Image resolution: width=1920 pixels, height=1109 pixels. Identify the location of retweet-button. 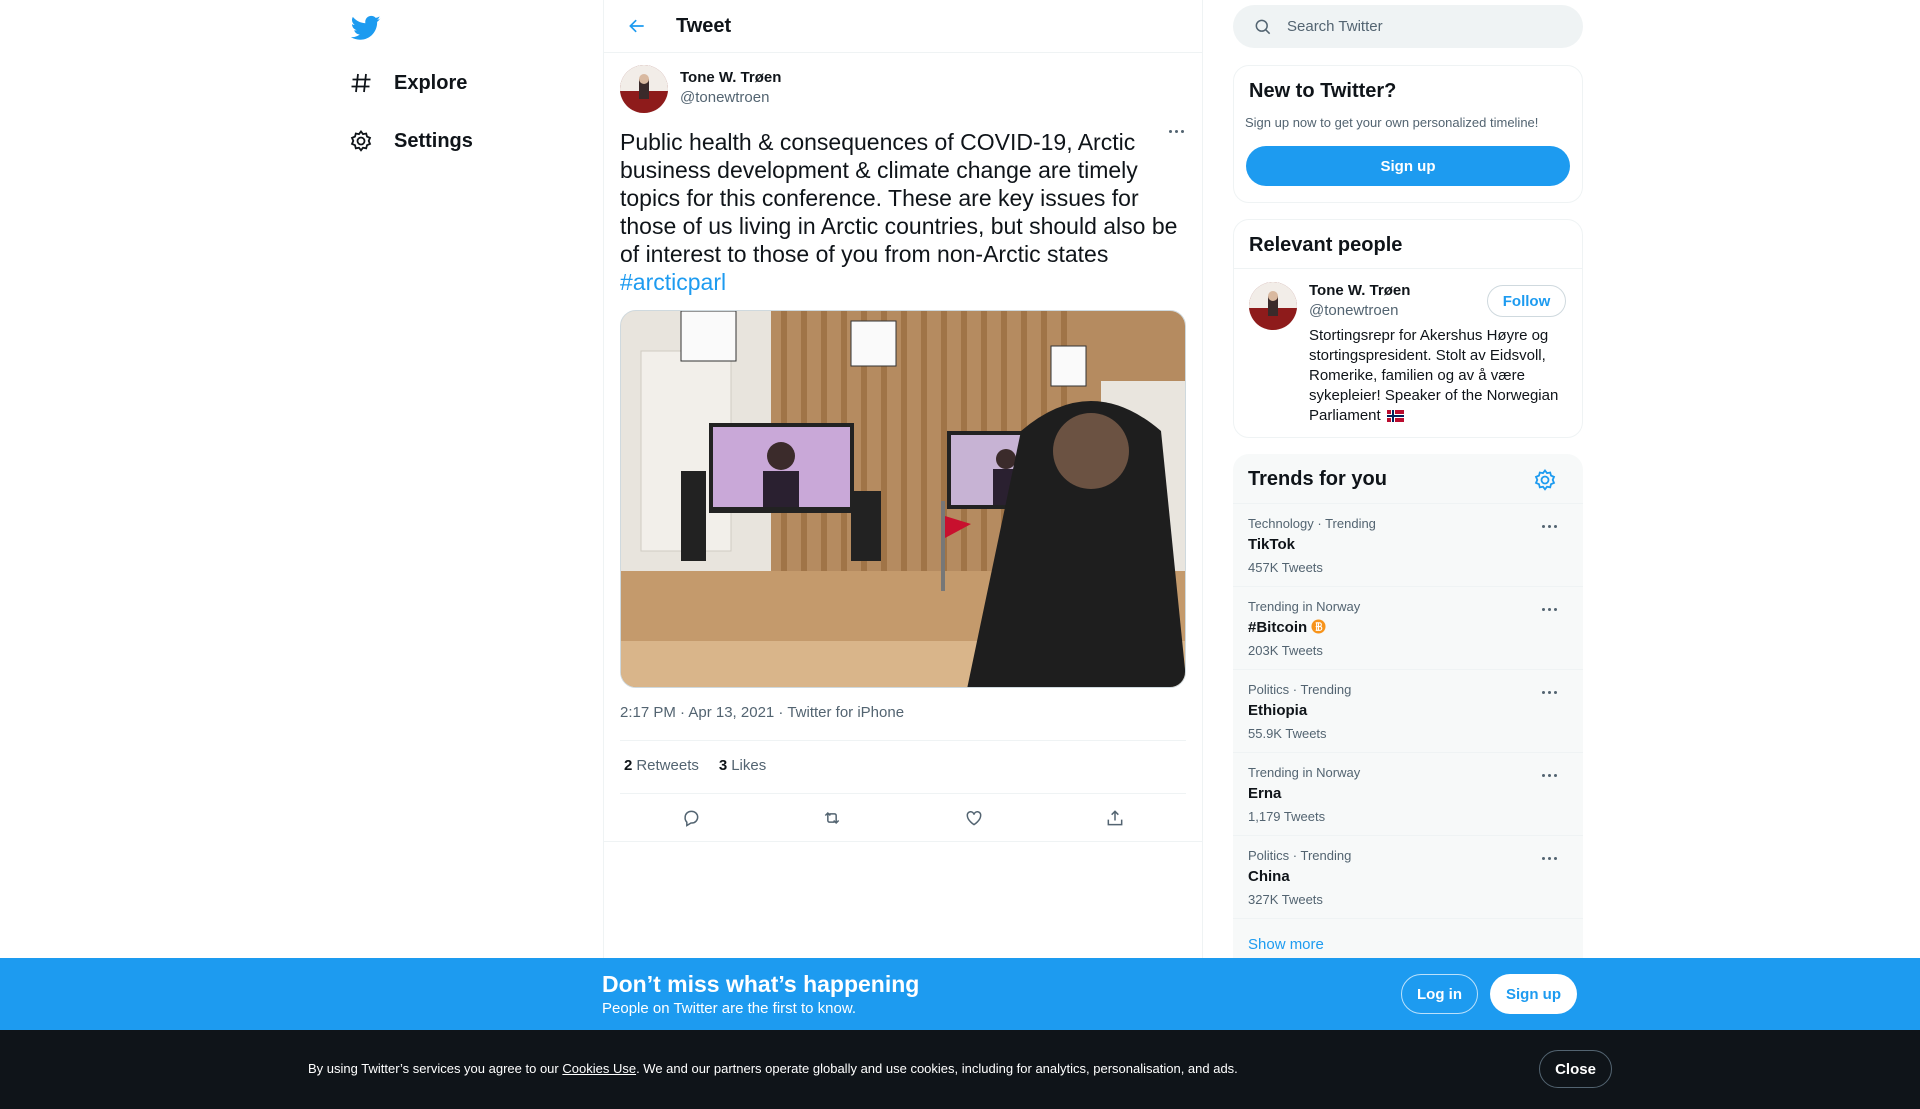
(832, 818).